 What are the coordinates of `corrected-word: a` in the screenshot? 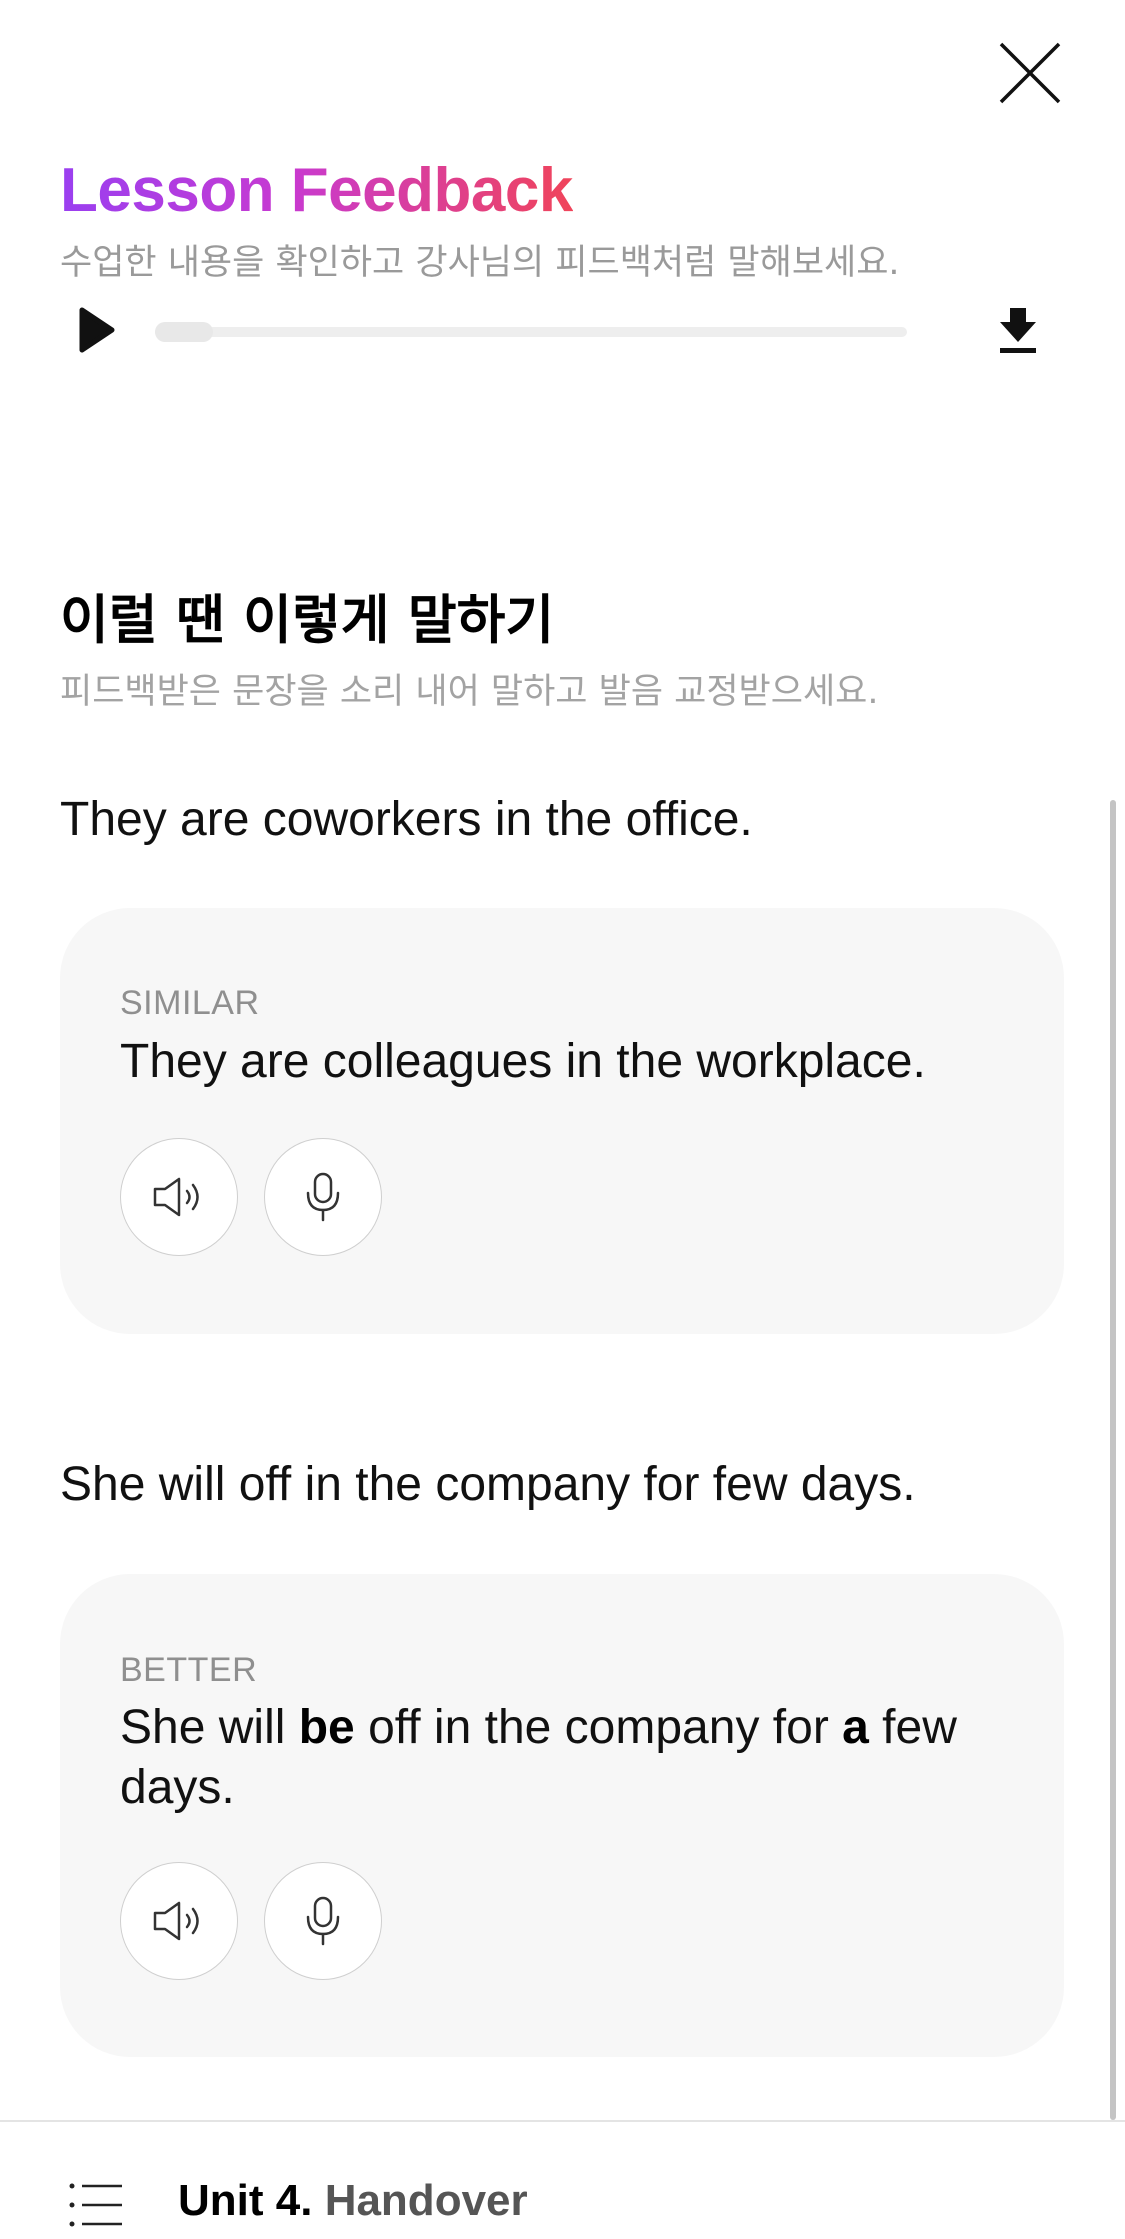 It's located at (855, 1727).